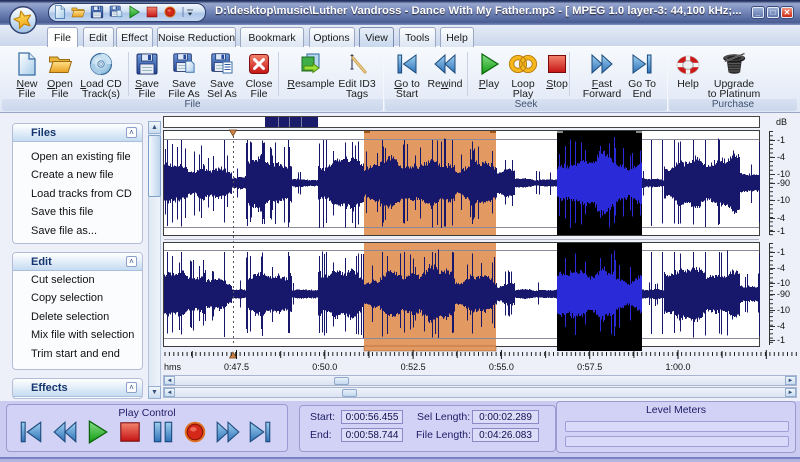 The width and height of the screenshot is (800, 462). I want to click on svg-text: 0:47.5, so click(236, 367).